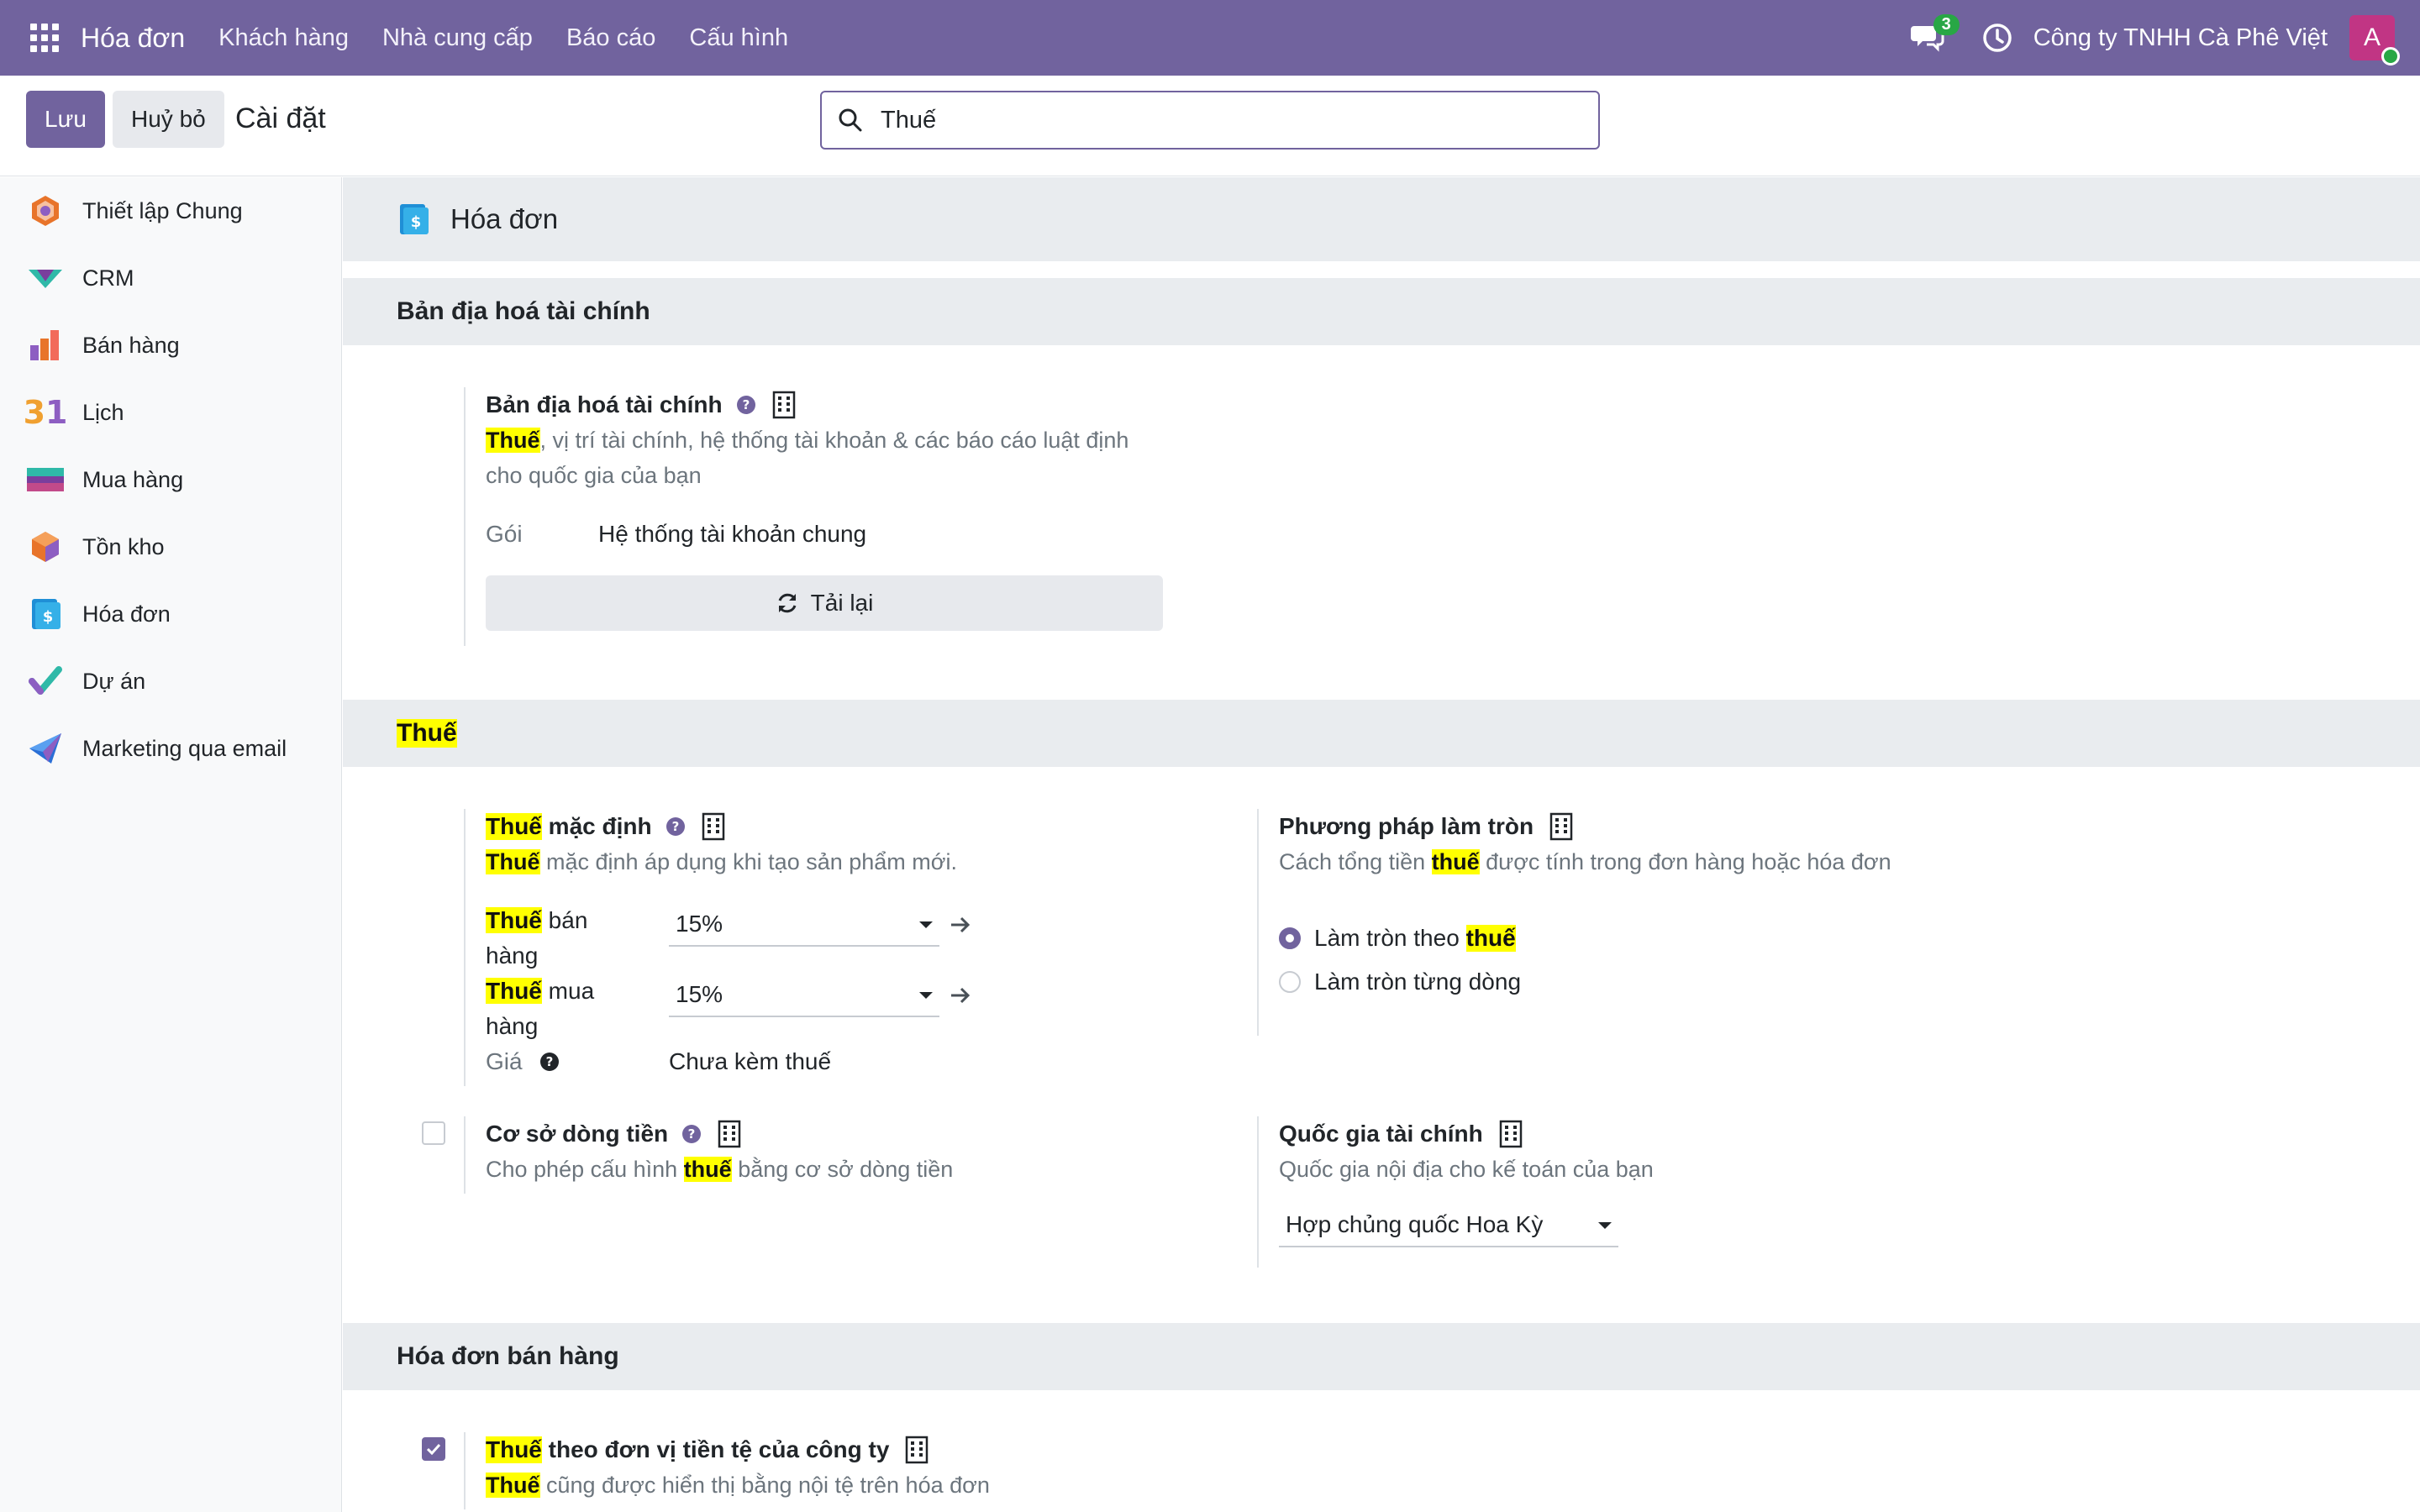 The width and height of the screenshot is (2420, 1512). I want to click on setting-title: Thuế mặc định ?, so click(769, 826).